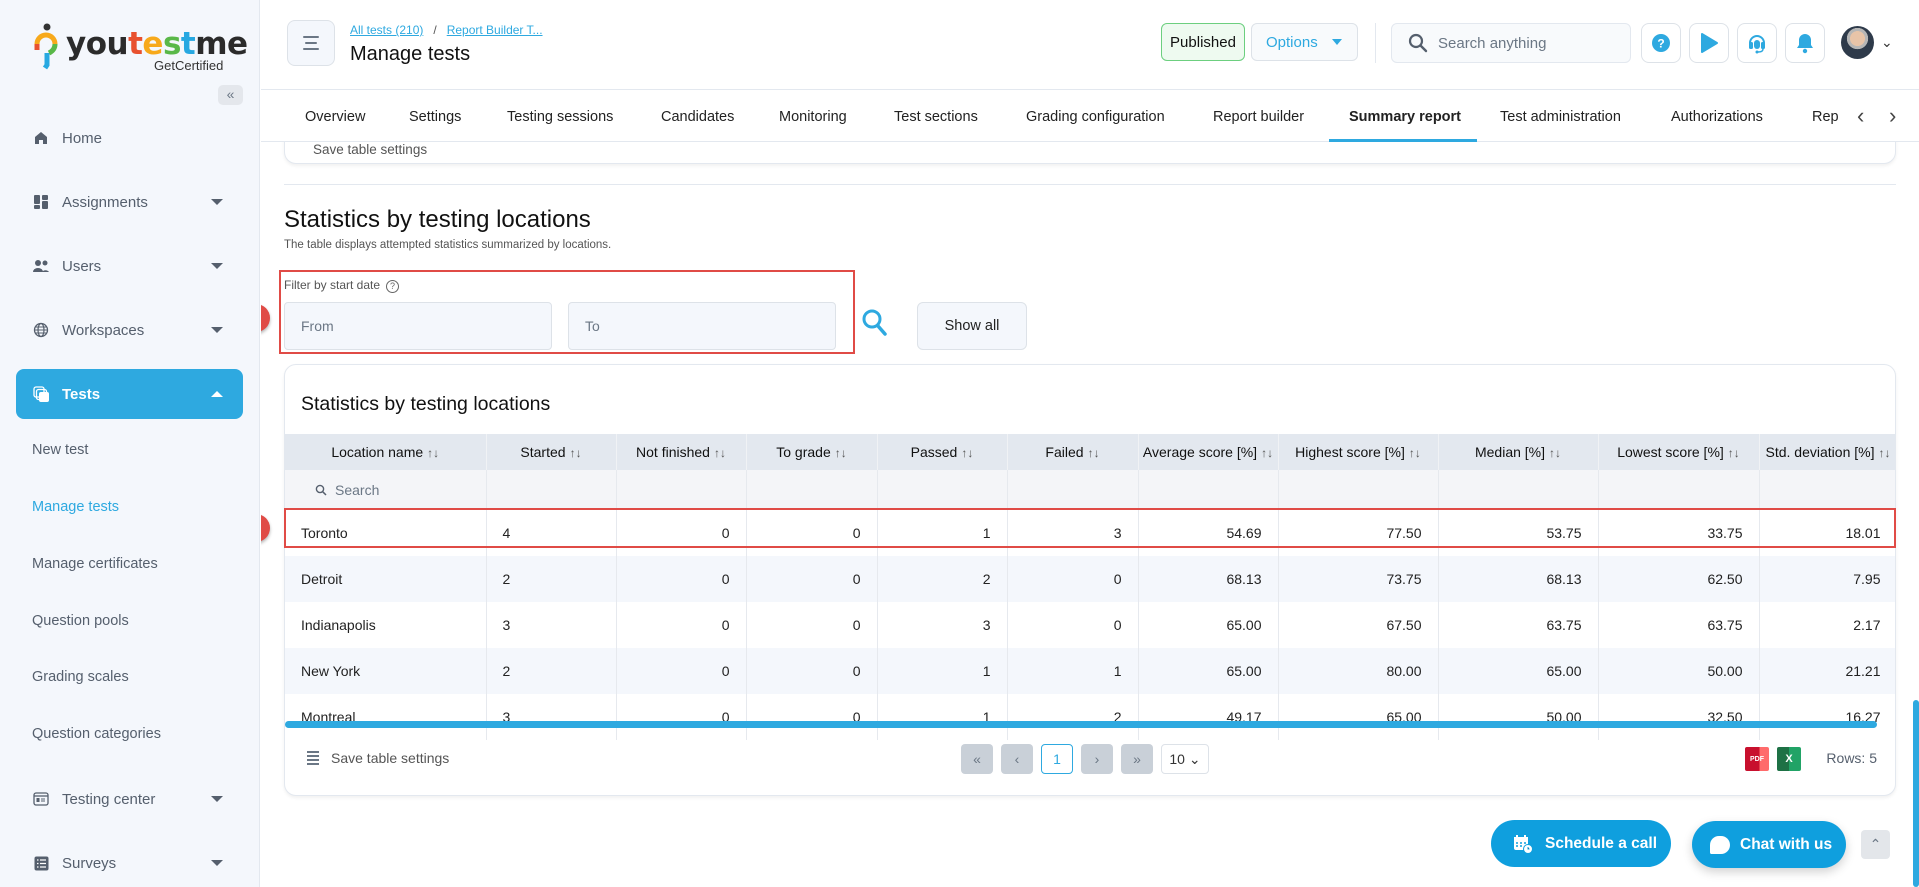 The width and height of the screenshot is (1919, 887). Describe the element at coordinates (386, 490) in the screenshot. I see `location-search-cell: Search` at that location.